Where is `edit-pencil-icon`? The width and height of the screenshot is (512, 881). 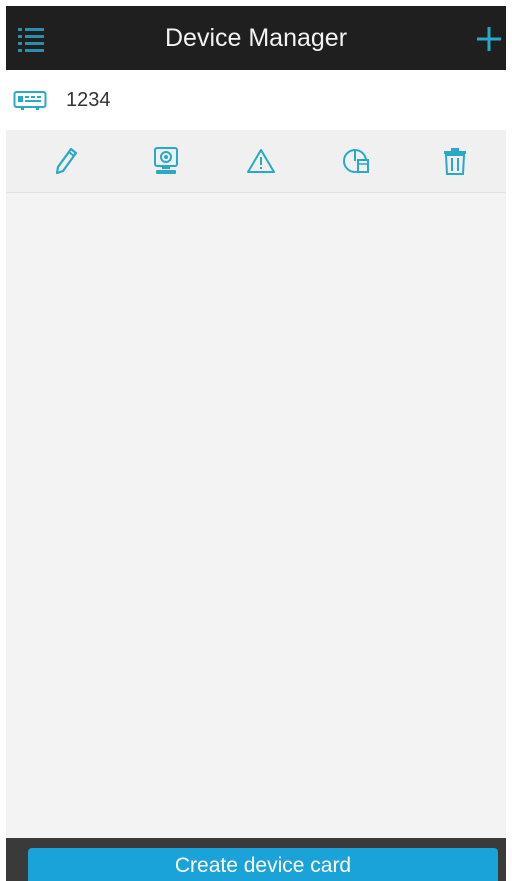
edit-pencil-icon is located at coordinates (67, 161).